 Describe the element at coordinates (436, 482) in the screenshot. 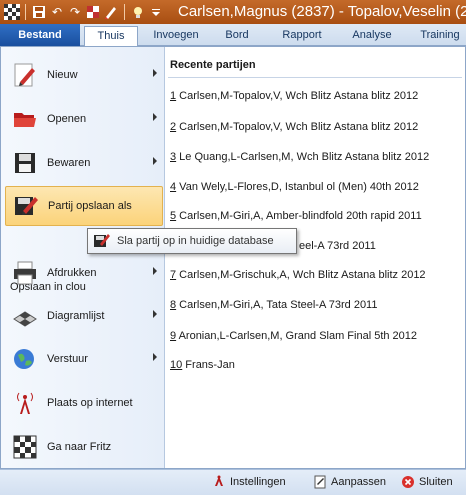

I see `close-label: Sluiten` at that location.